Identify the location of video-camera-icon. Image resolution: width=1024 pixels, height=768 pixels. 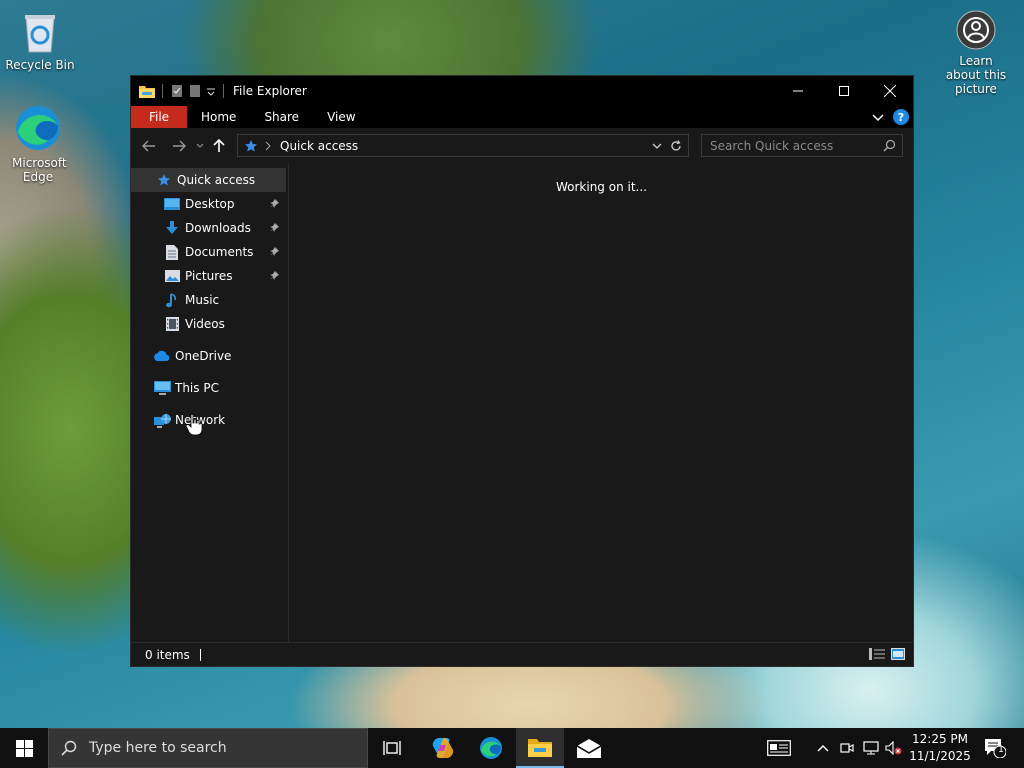
(847, 748).